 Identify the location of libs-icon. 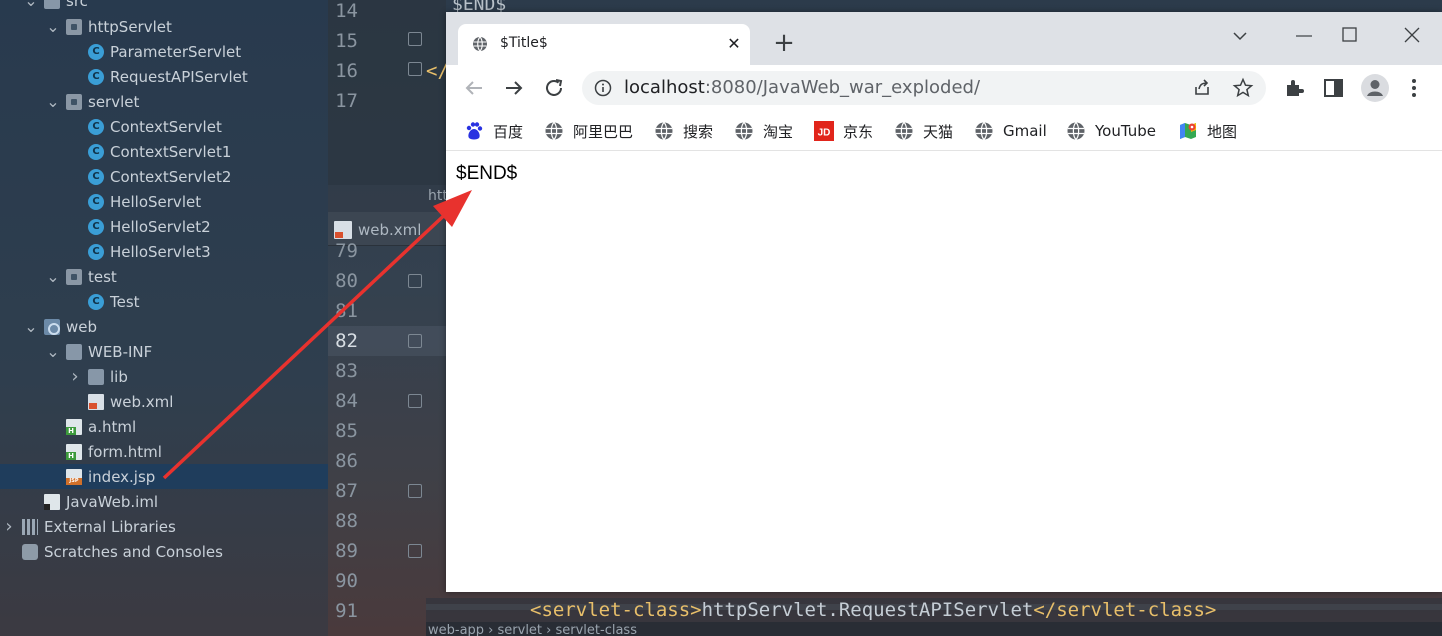
(30, 526).